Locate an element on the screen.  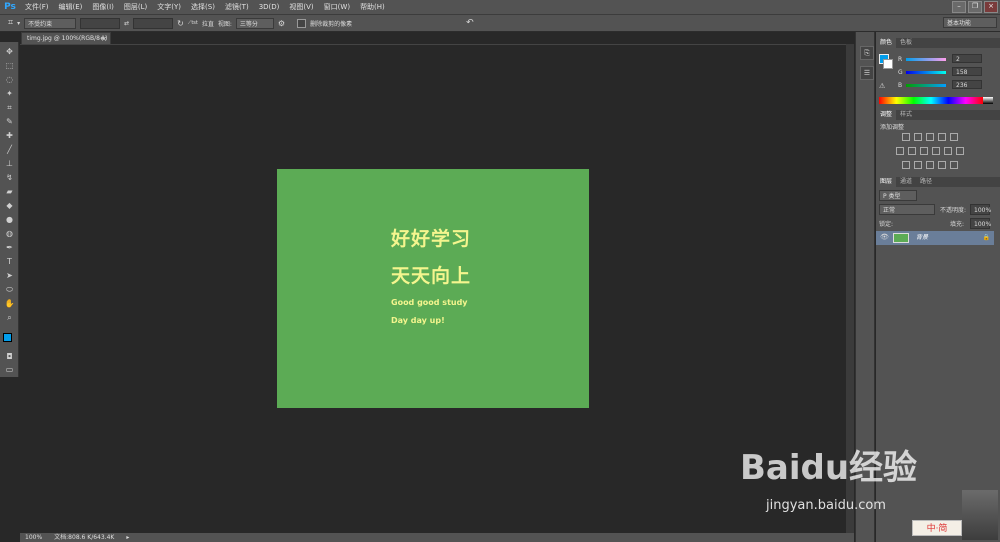
invert-icon is located at coordinates (906, 165).